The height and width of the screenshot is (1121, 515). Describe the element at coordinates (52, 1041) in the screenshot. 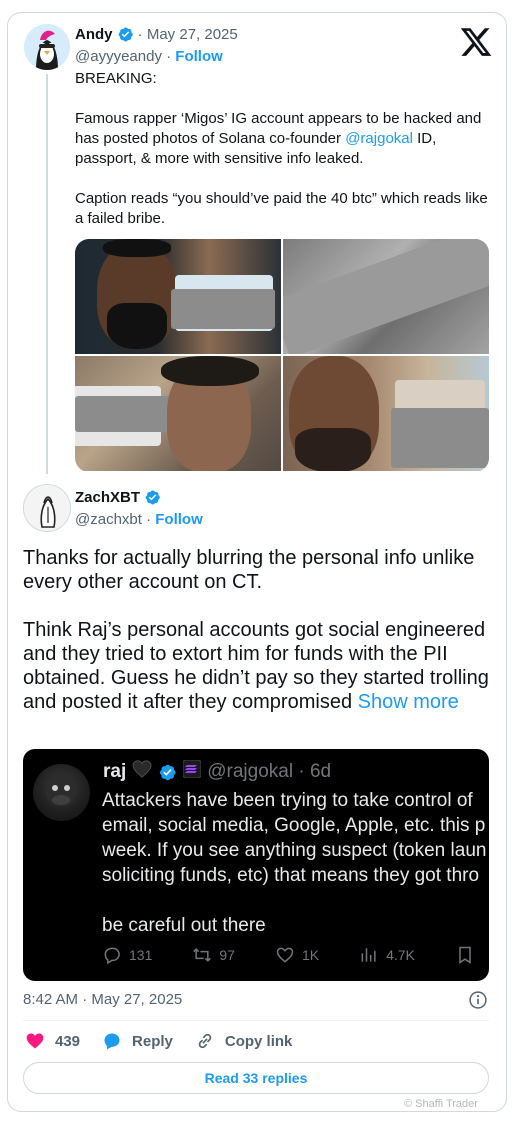

I see `like-button: 439` at that location.